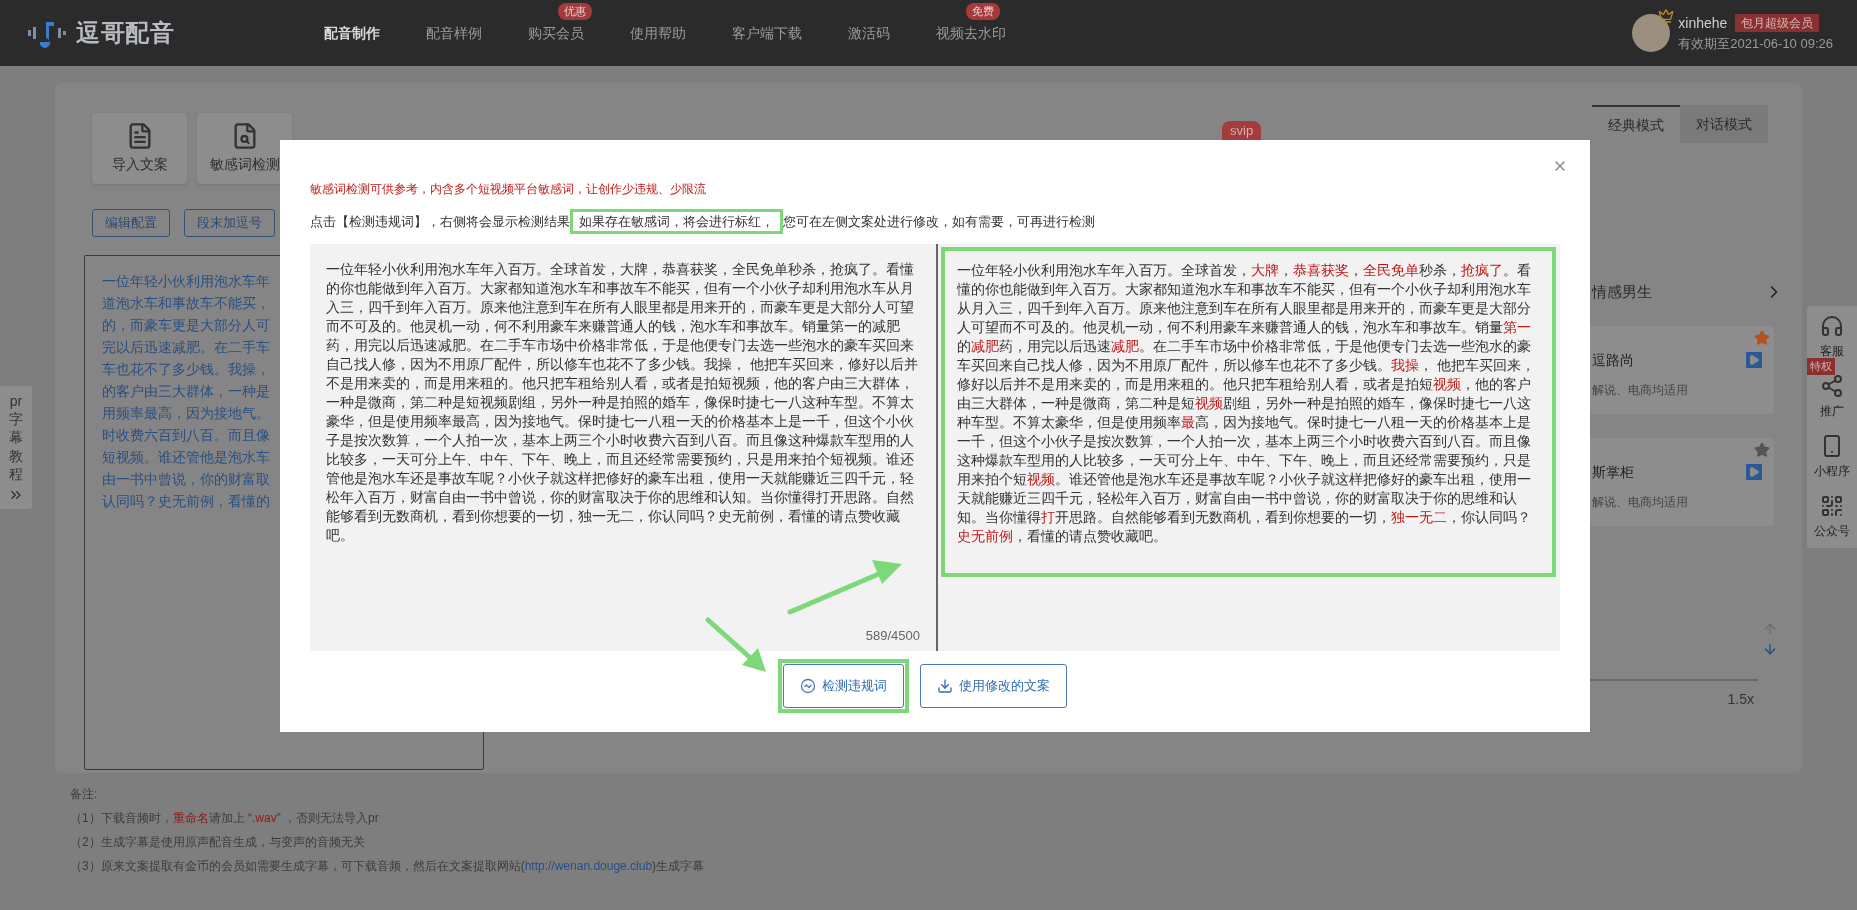 The image size is (1857, 910). I want to click on username: xinhehe, so click(1703, 23).